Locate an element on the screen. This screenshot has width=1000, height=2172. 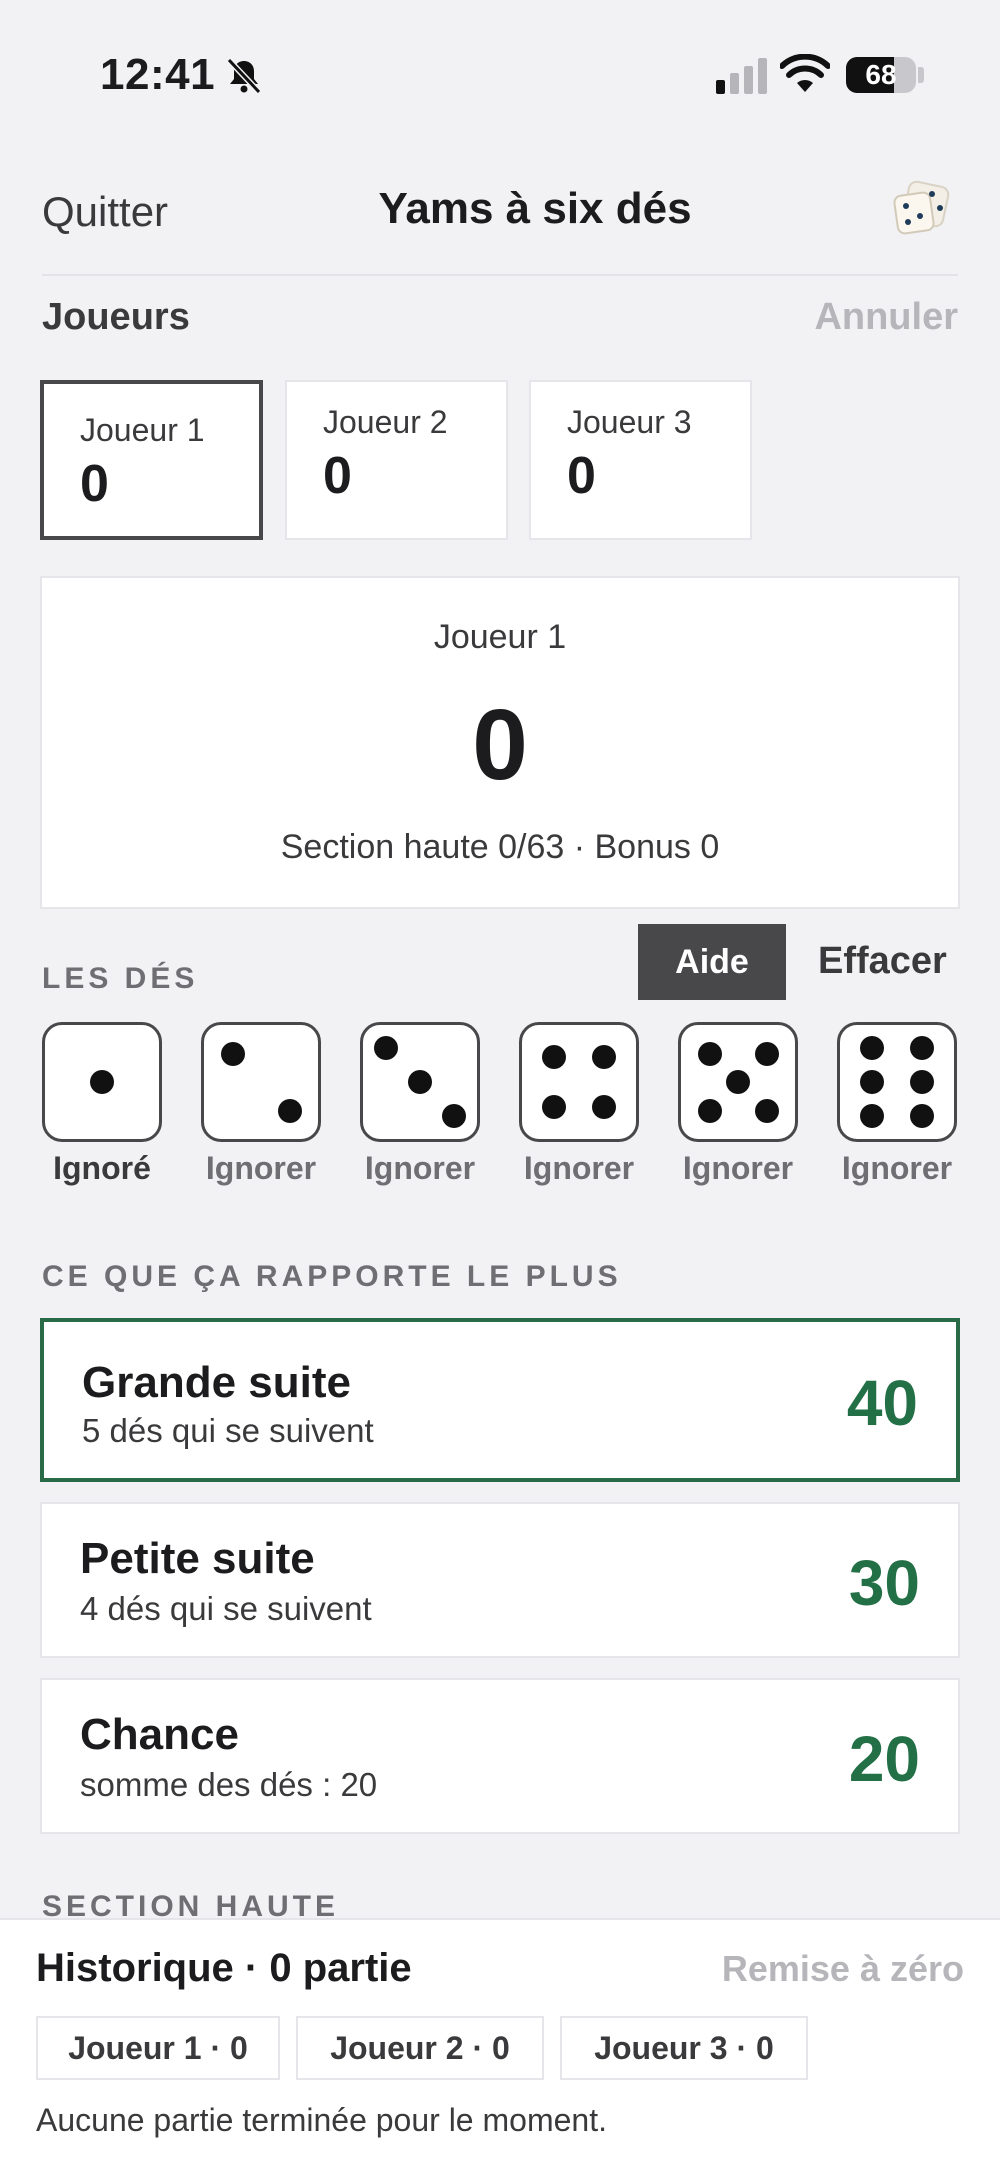
players-section-title: Joueurs is located at coordinates (116, 317).